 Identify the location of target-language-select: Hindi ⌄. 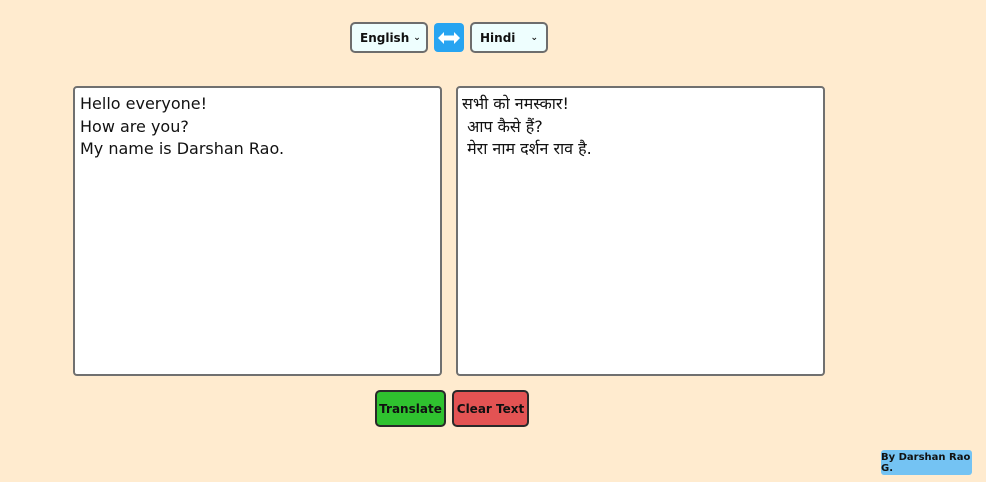
(509, 37).